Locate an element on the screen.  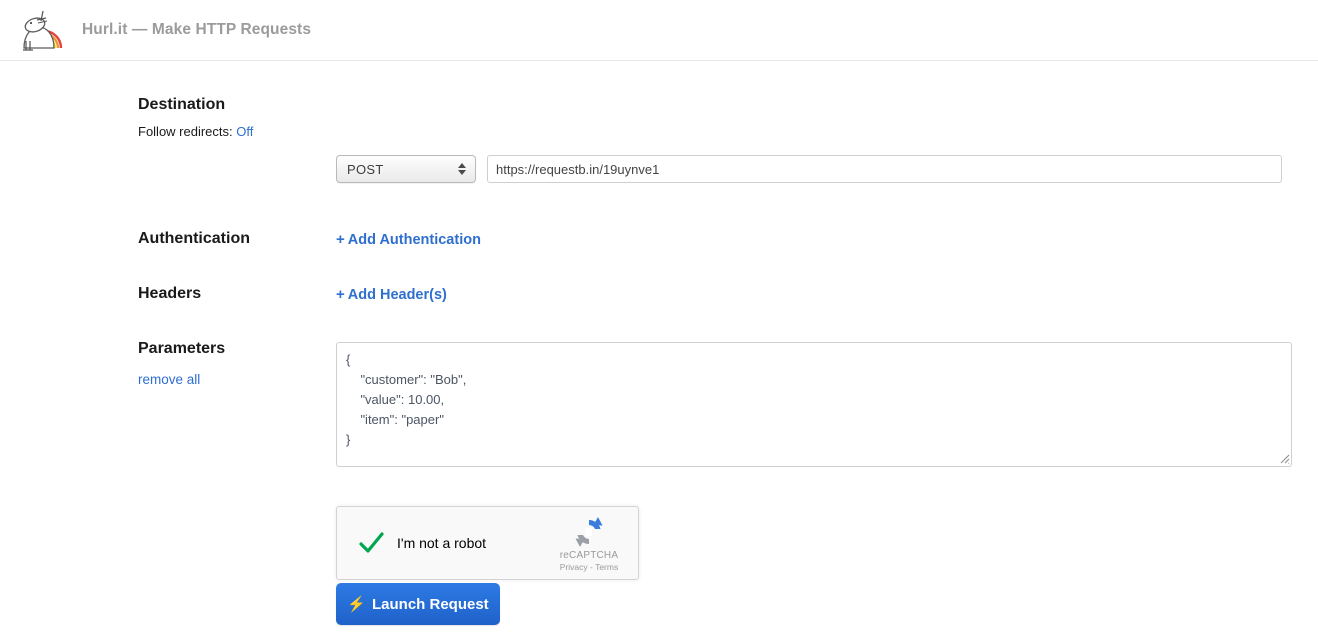
http-method-value: POST is located at coordinates (365, 169).